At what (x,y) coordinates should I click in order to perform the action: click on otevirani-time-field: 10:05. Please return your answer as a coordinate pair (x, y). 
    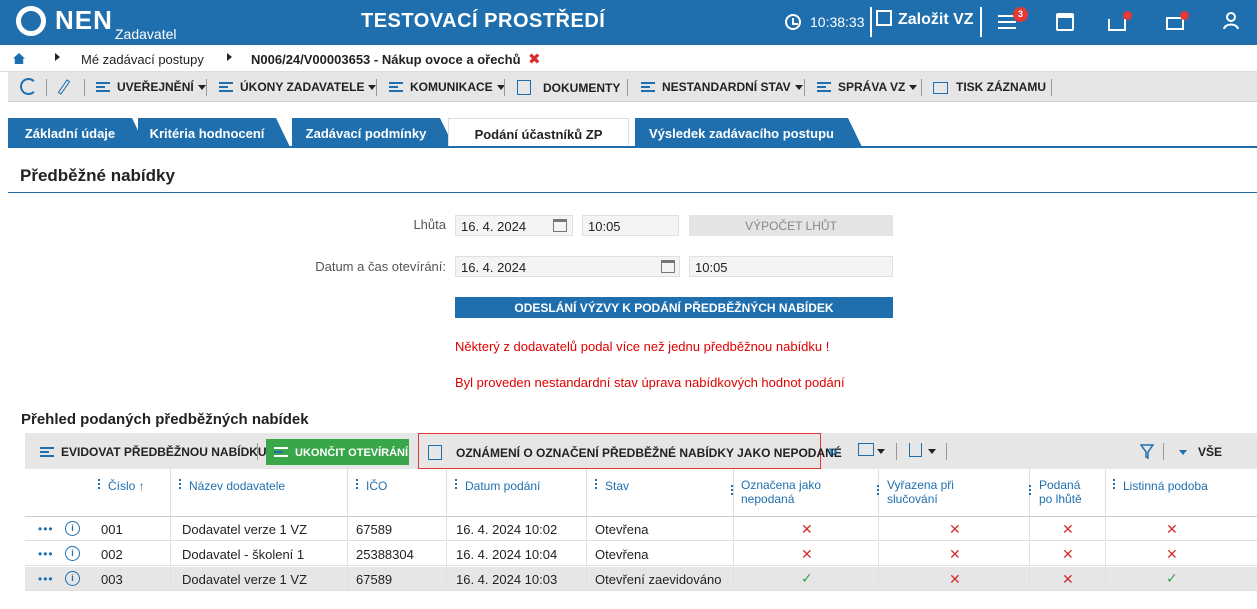
    Looking at the image, I should click on (791, 266).